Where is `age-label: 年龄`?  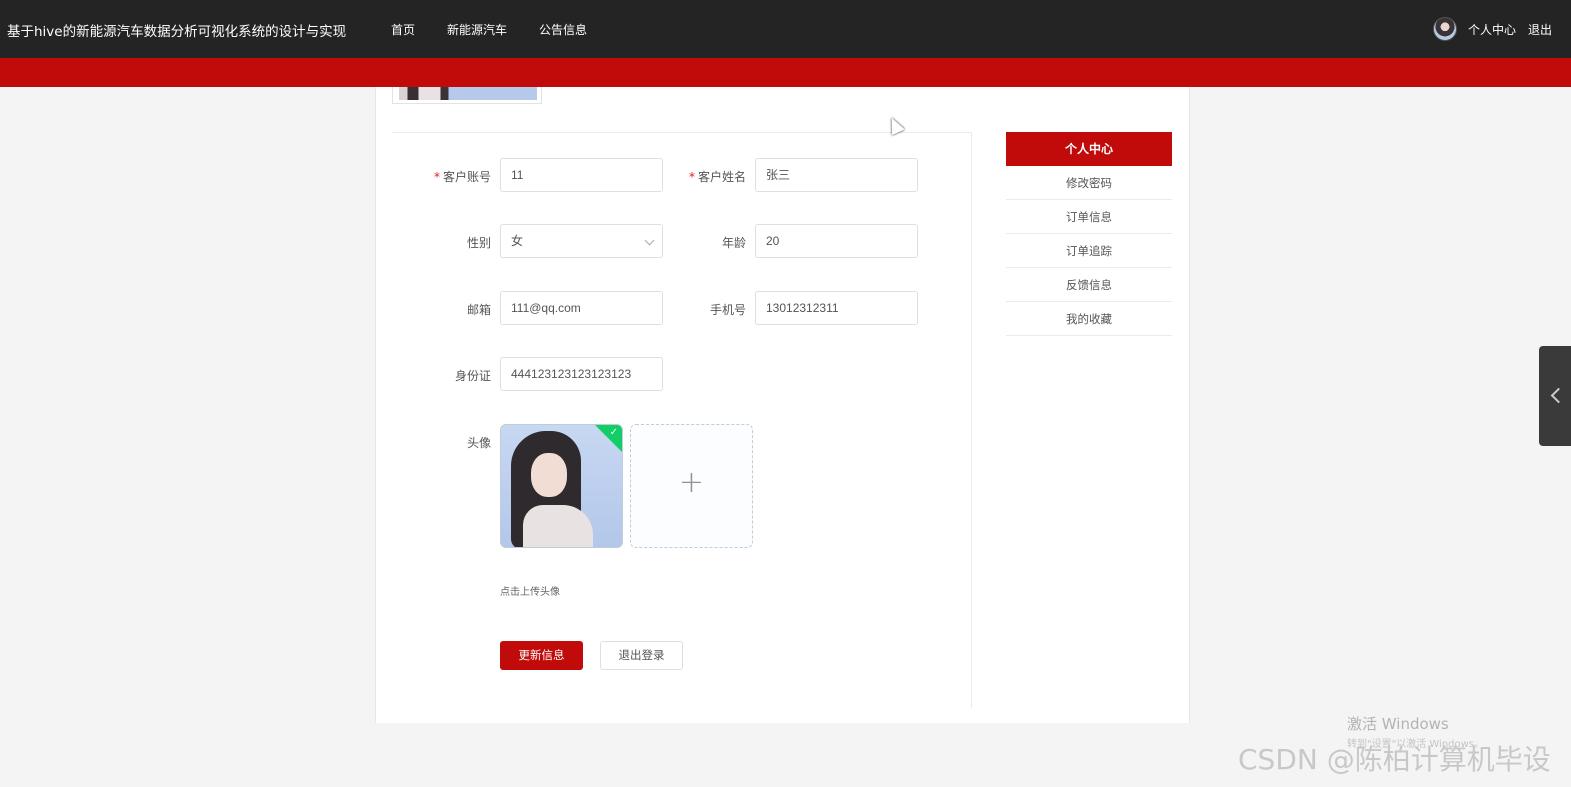
age-label: 年龄 is located at coordinates (733, 243).